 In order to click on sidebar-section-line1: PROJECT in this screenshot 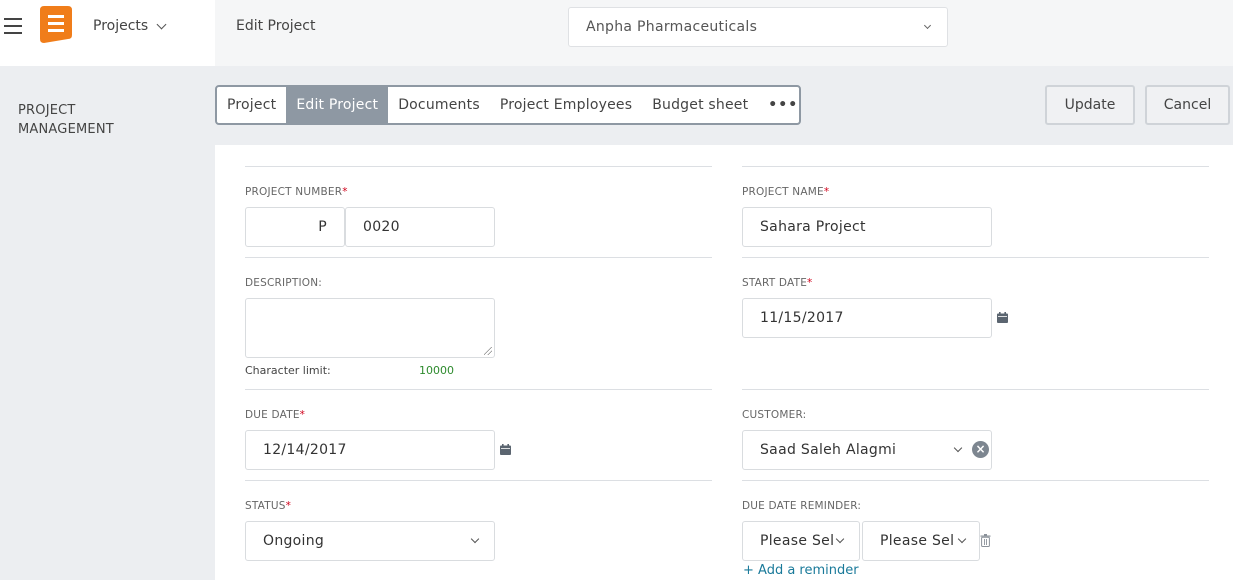, I will do `click(47, 110)`.